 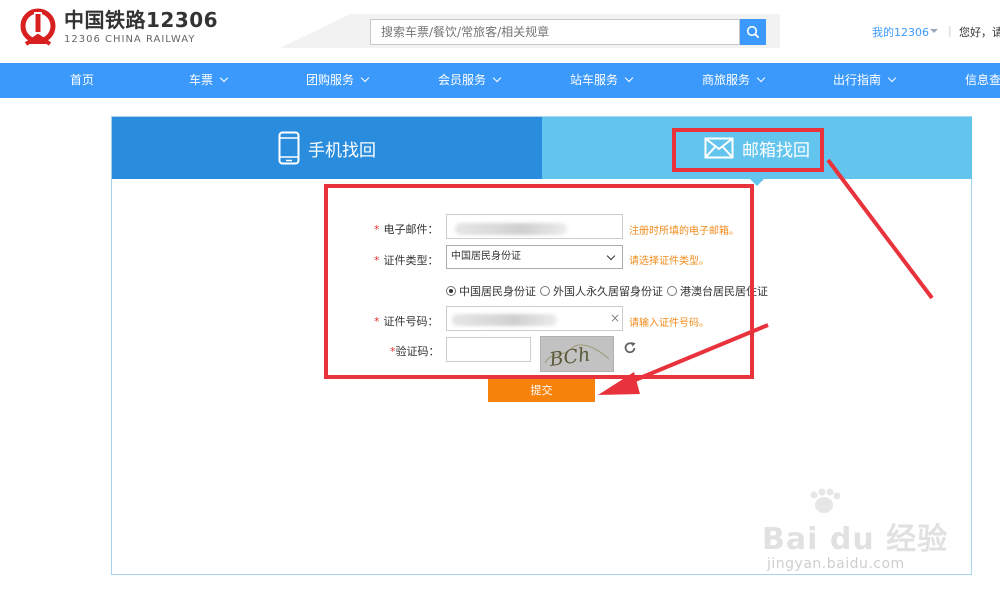 I want to click on nav-label: 站车服务, so click(x=594, y=80).